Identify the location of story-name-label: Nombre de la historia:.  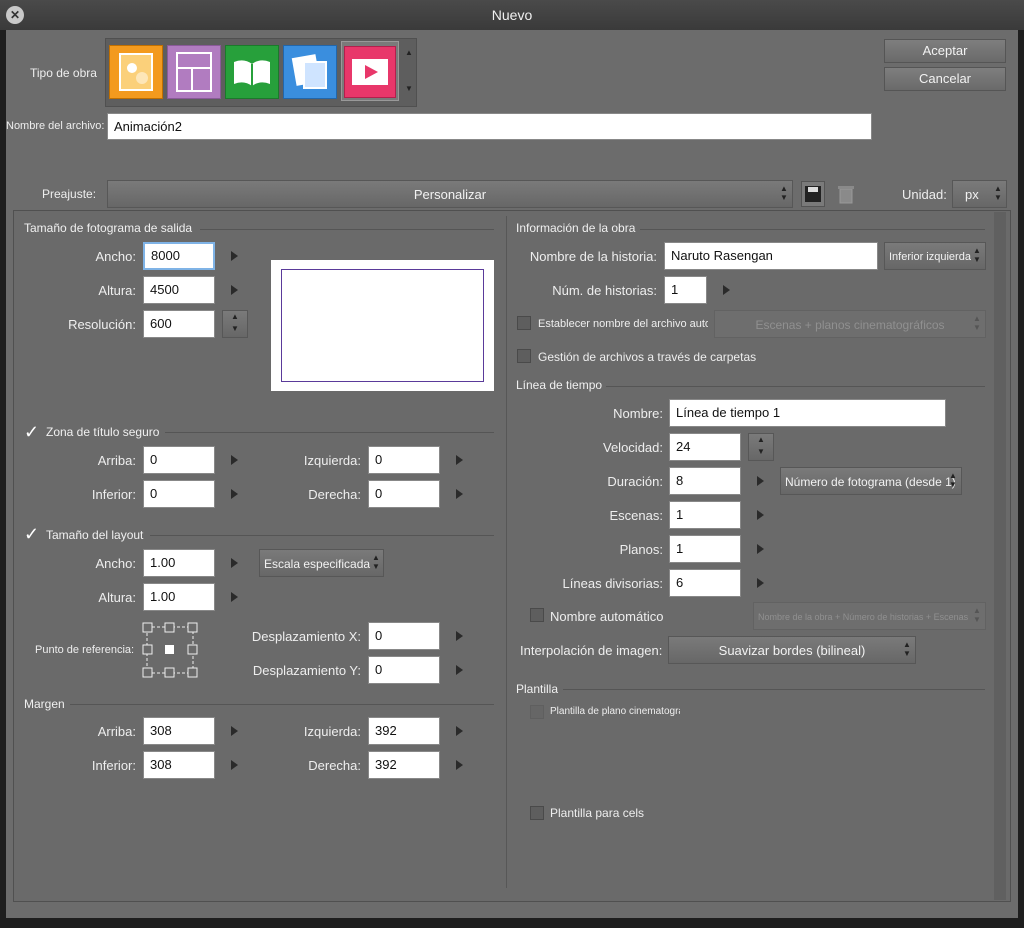
(593, 256).